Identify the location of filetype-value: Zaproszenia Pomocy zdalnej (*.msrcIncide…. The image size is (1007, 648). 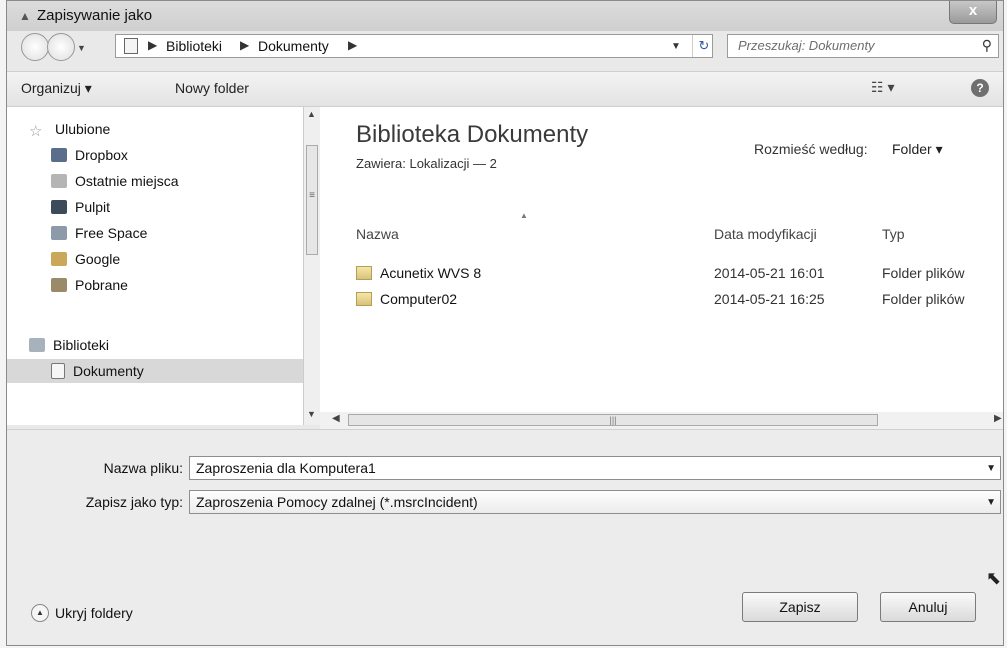
(337, 502).